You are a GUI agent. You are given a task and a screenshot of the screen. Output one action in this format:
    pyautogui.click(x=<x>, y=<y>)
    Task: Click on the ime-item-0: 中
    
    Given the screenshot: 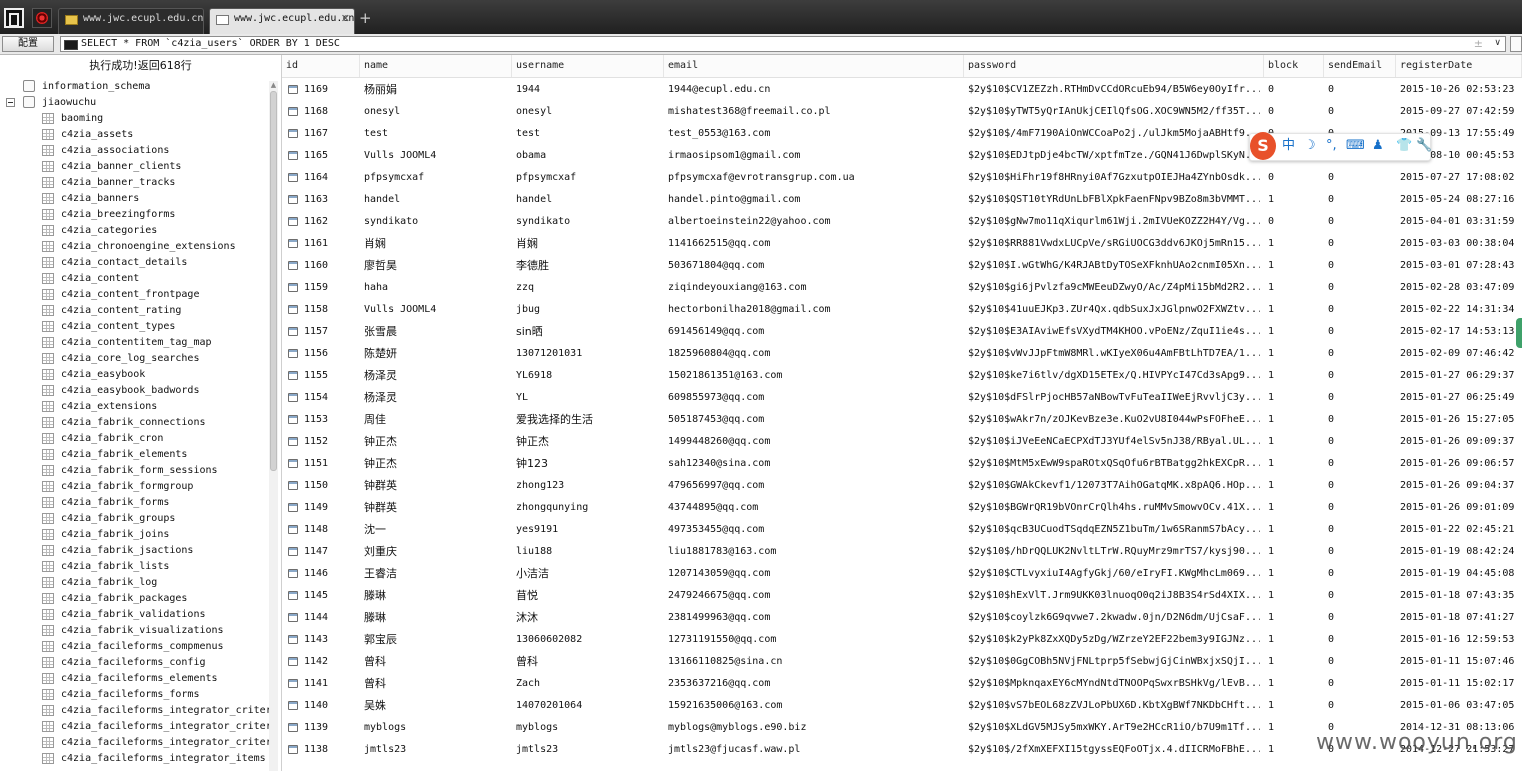 What is the action you would take?
    pyautogui.click(x=1288, y=146)
    